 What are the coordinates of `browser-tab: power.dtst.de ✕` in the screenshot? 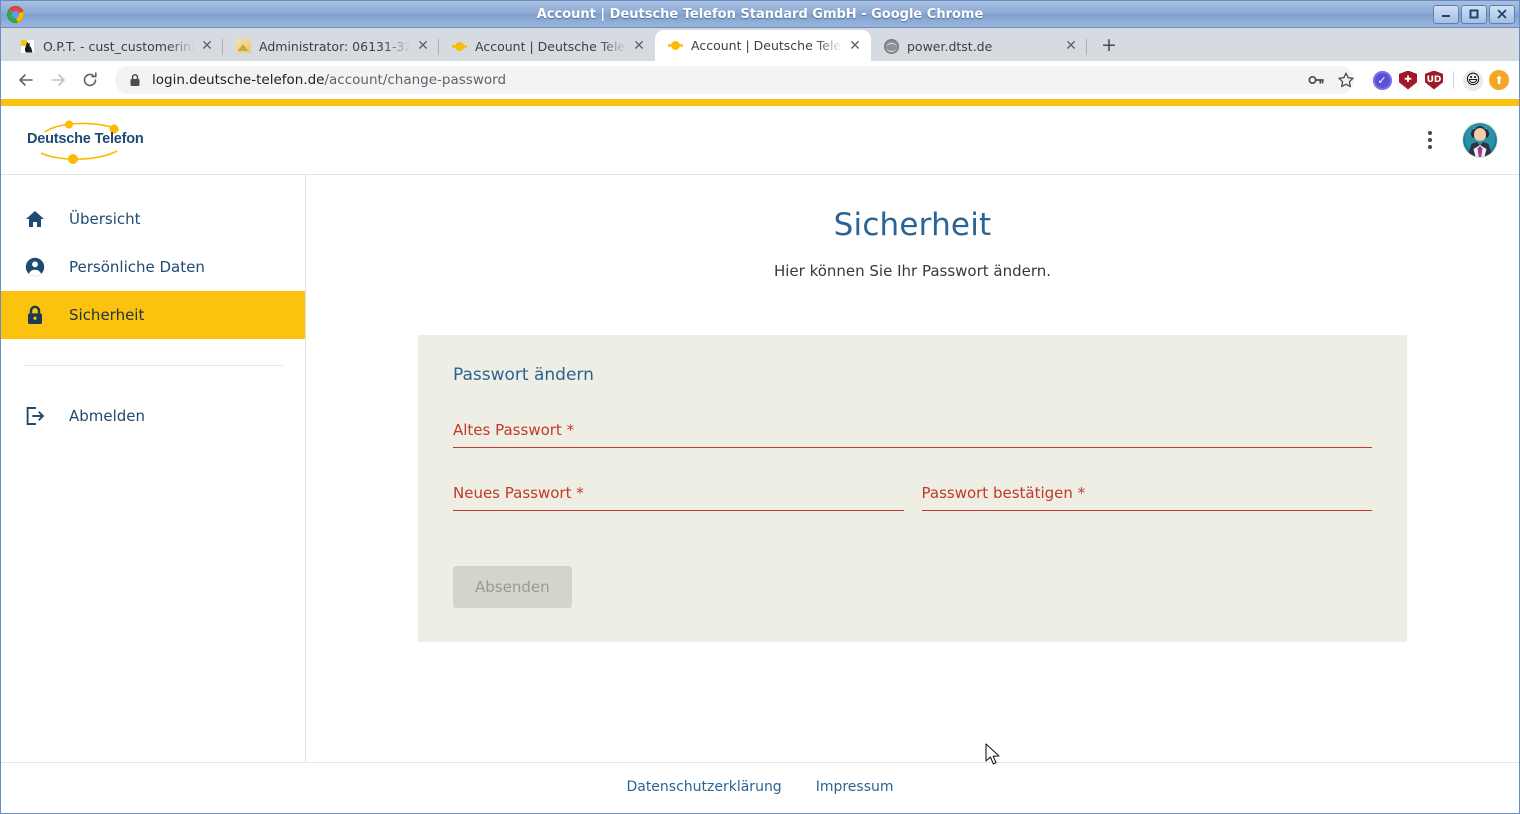 It's located at (979, 46).